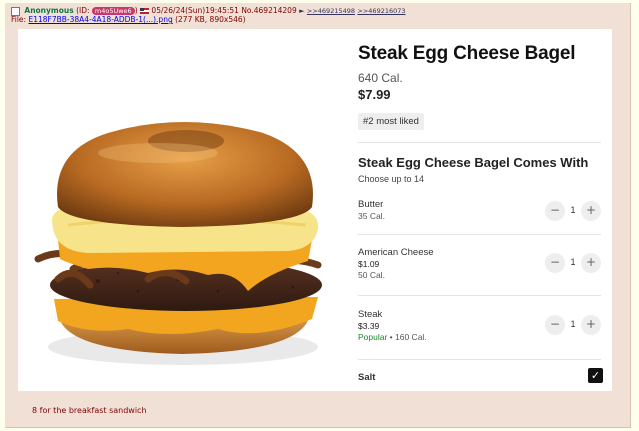  Describe the element at coordinates (145, 11) in the screenshot. I see `us-flag-icon` at that location.